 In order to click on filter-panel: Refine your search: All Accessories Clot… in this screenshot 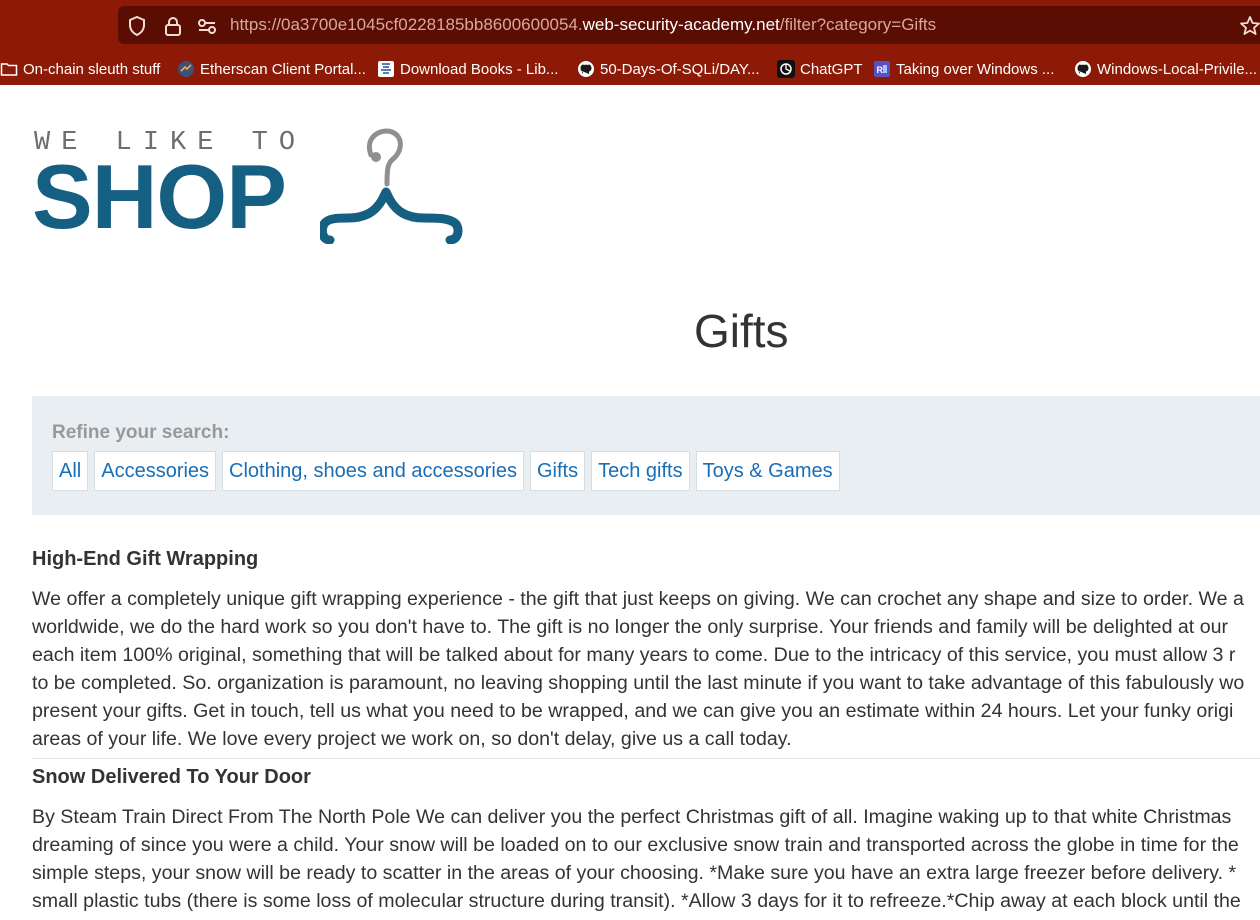, I will do `click(646, 455)`.